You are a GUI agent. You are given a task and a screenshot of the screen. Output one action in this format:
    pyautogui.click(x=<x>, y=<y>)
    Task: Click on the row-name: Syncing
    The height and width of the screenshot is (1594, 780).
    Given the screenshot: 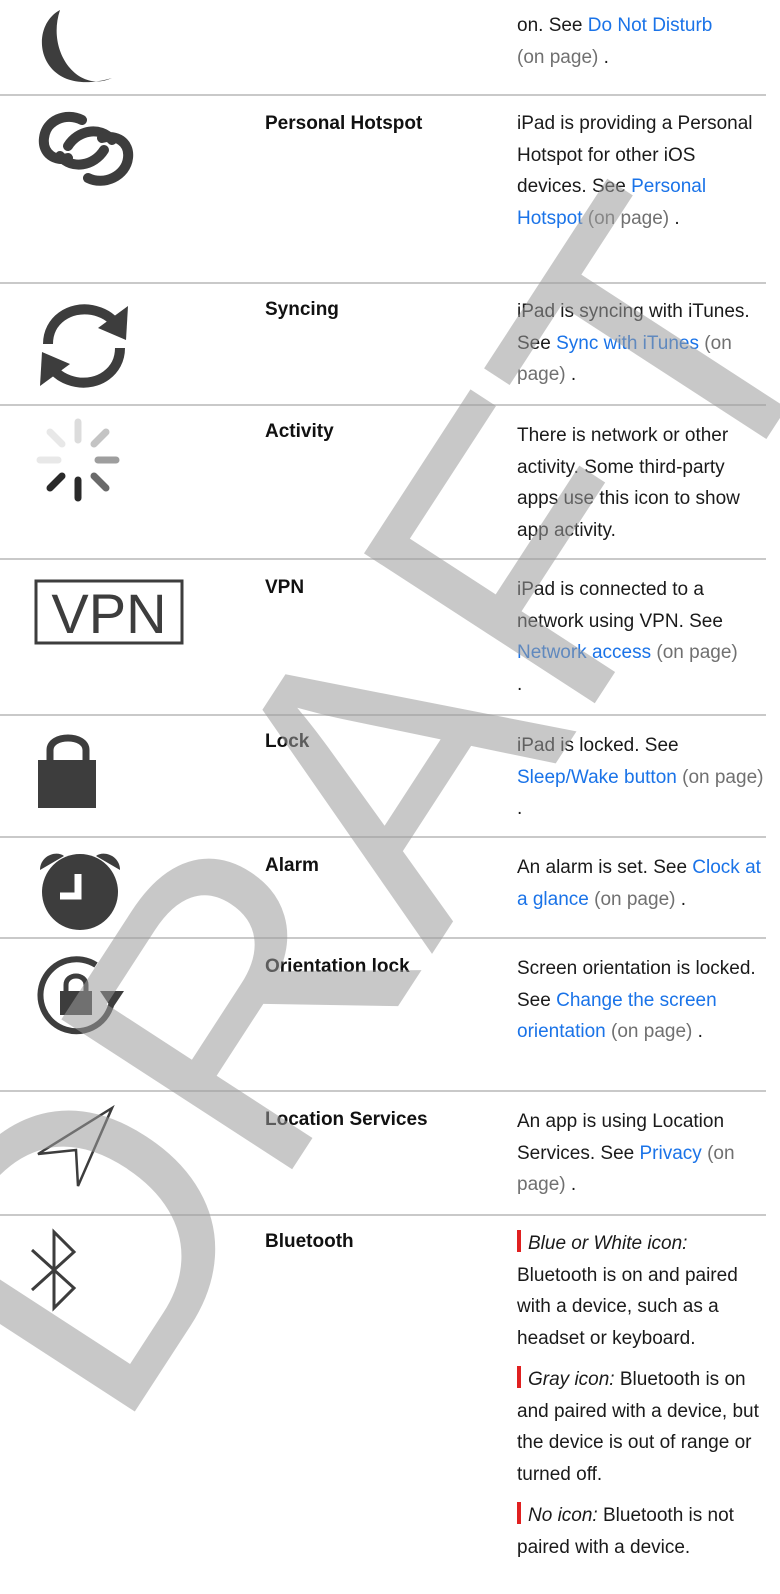 What is the action you would take?
    pyautogui.click(x=302, y=309)
    